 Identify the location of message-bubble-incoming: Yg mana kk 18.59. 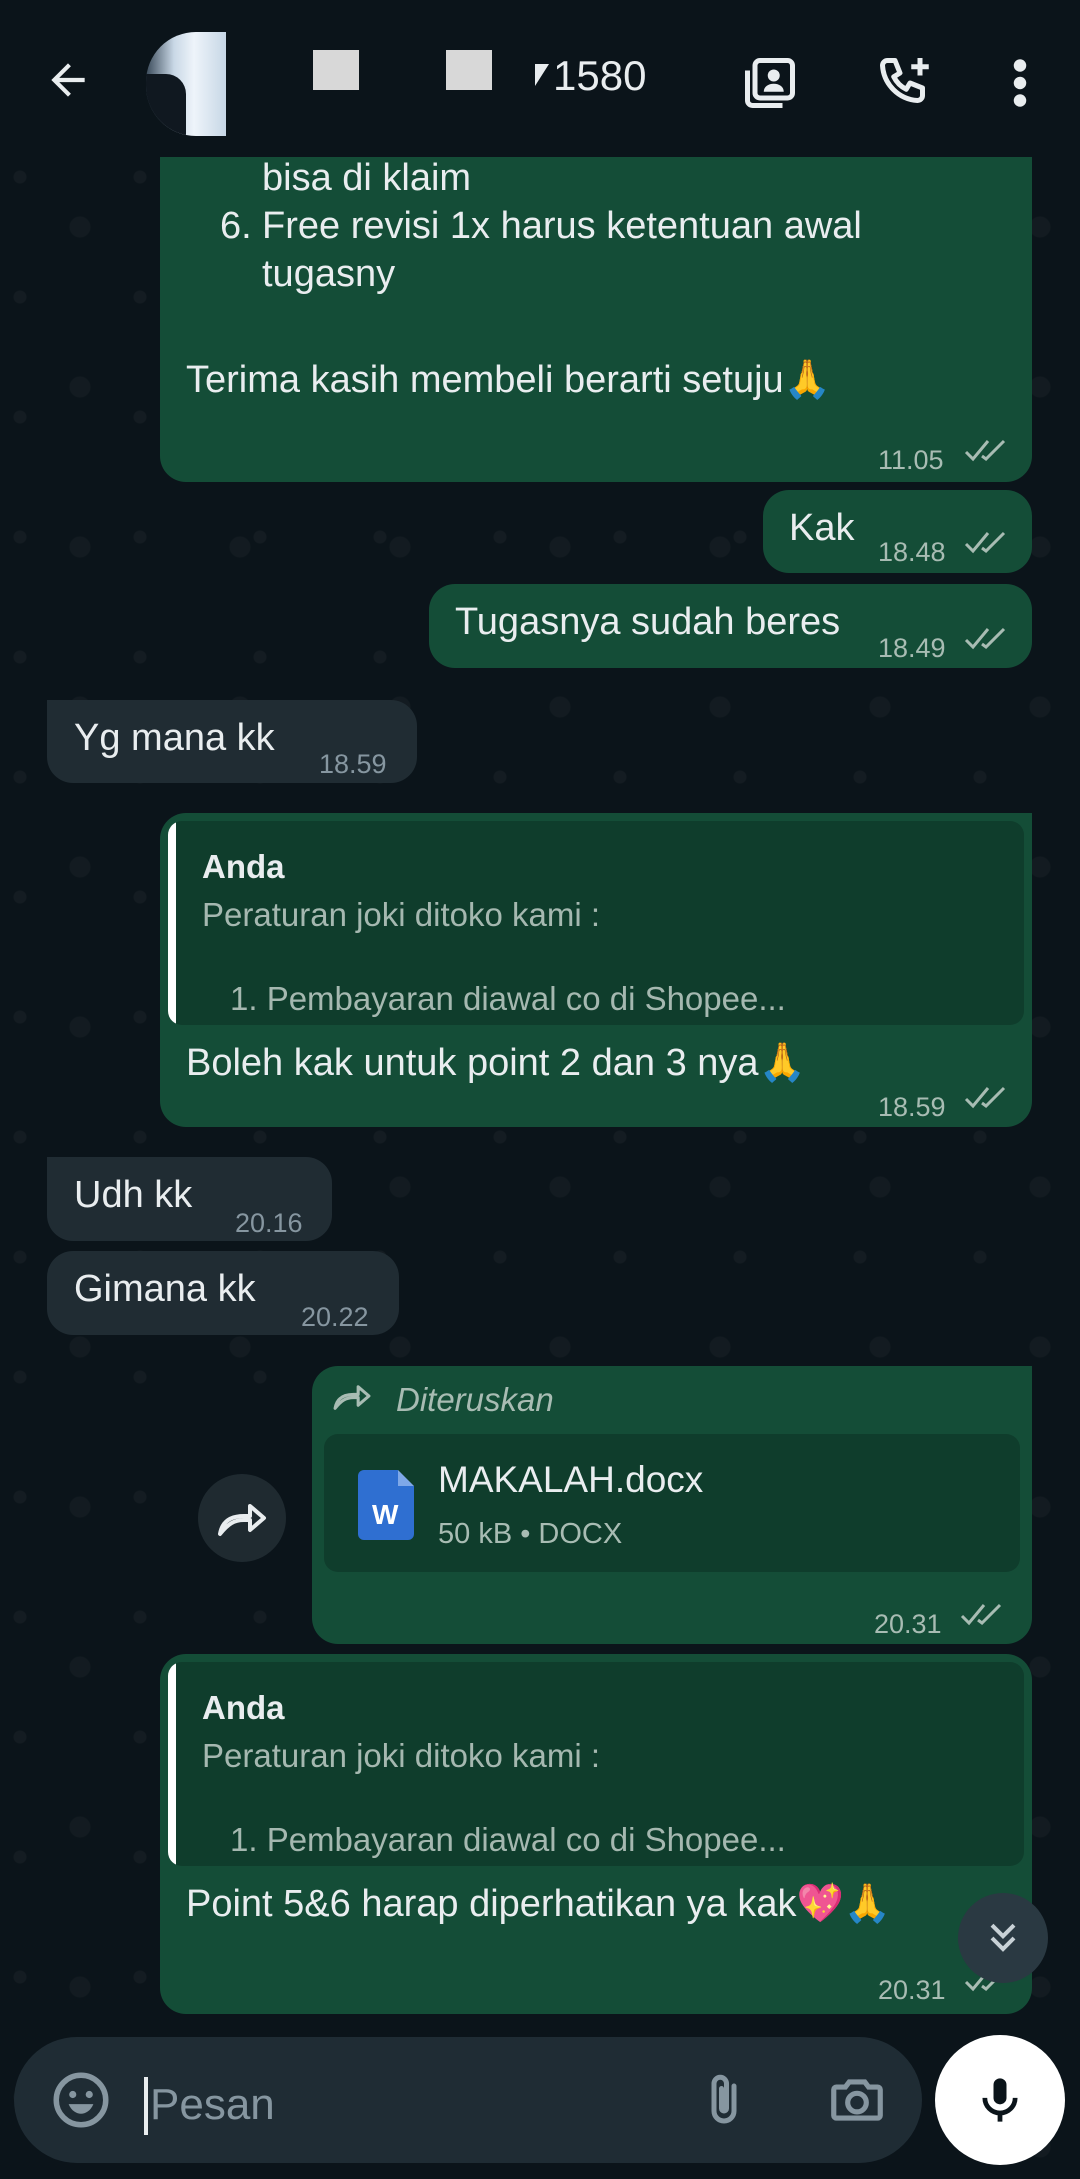
(232, 741).